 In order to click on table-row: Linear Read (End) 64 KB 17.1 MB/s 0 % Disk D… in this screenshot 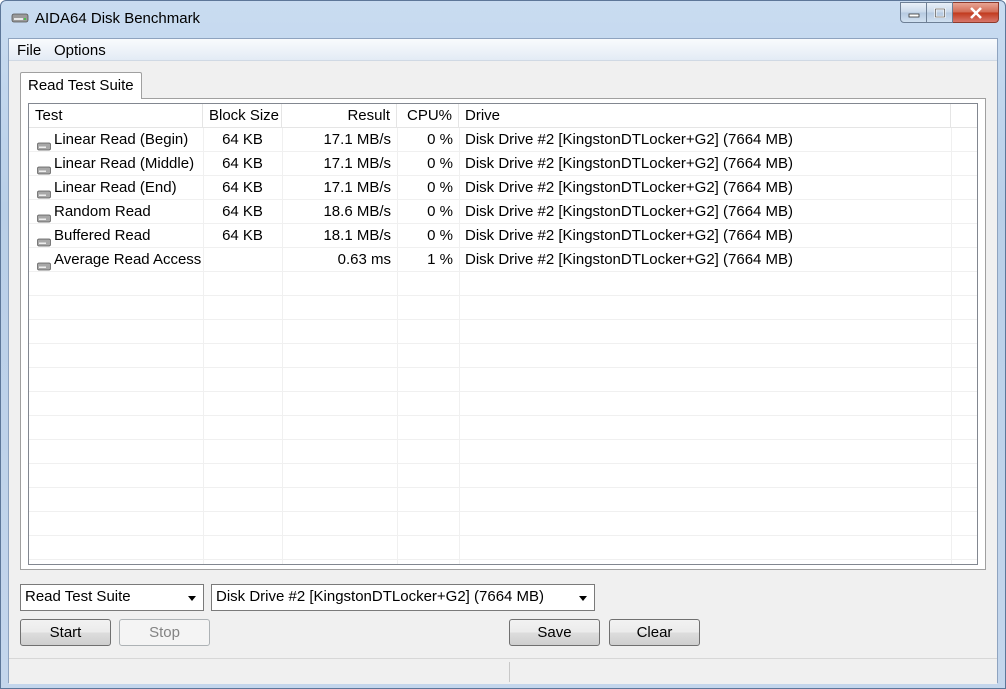, I will do `click(503, 188)`.